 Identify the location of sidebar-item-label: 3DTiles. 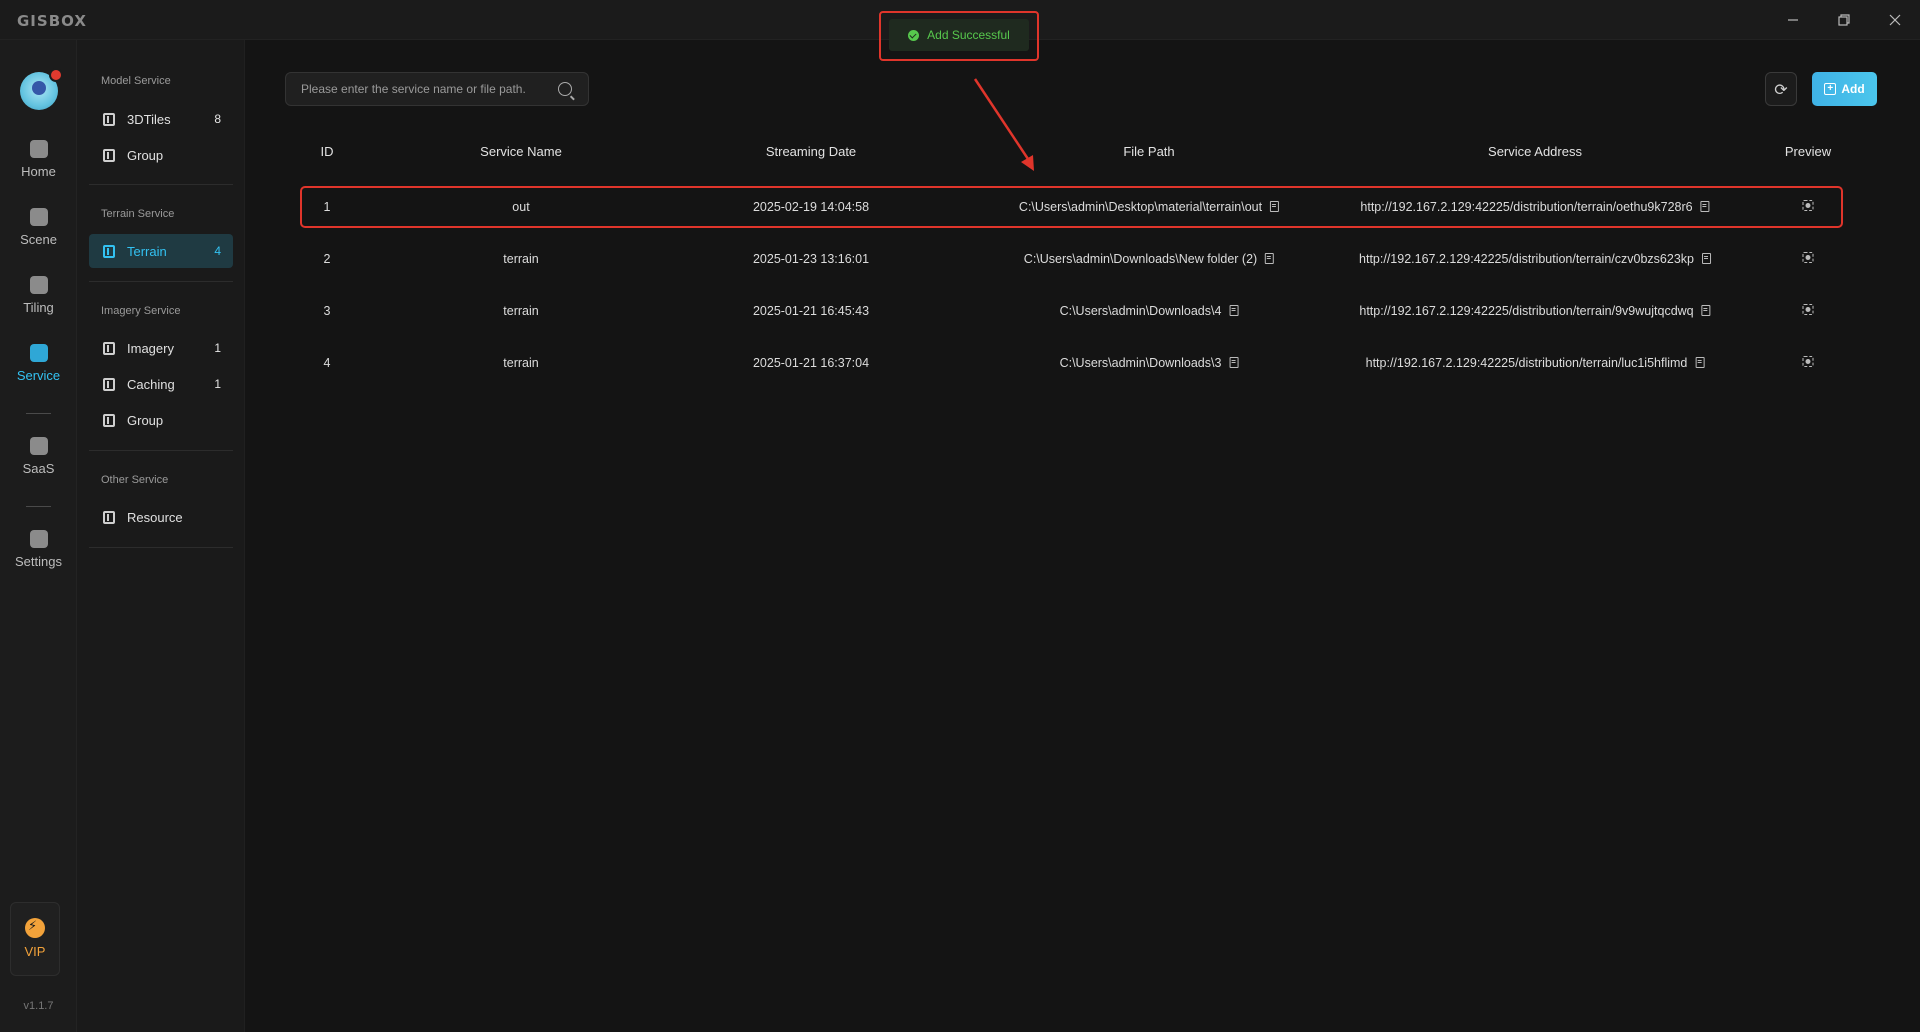
(149, 119).